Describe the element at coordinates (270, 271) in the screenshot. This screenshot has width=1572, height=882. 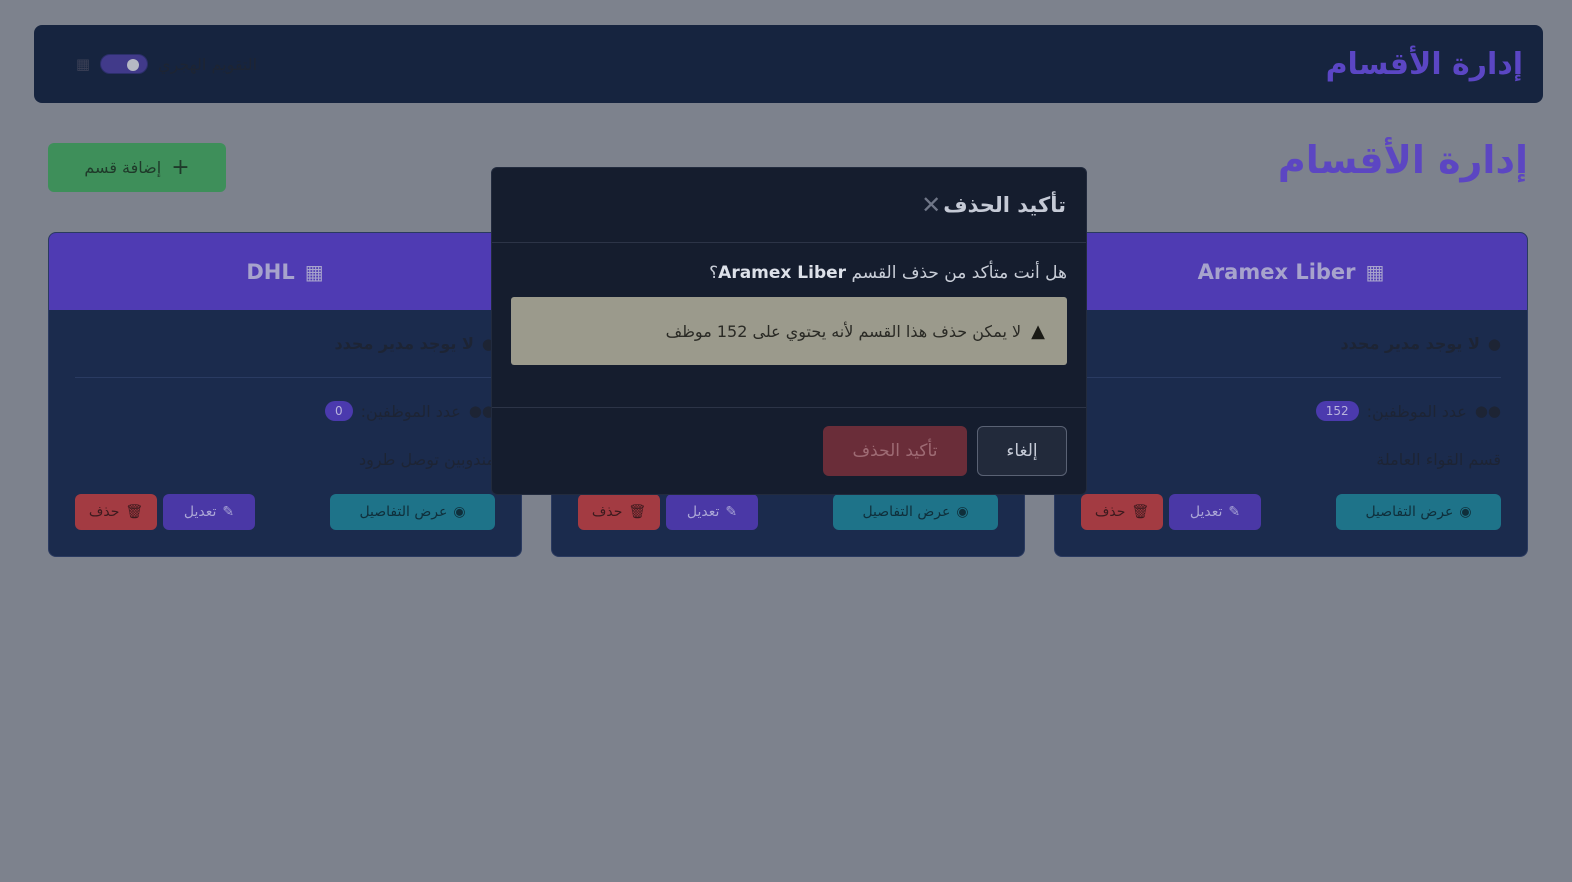
I see `department-name: DHL` at that location.